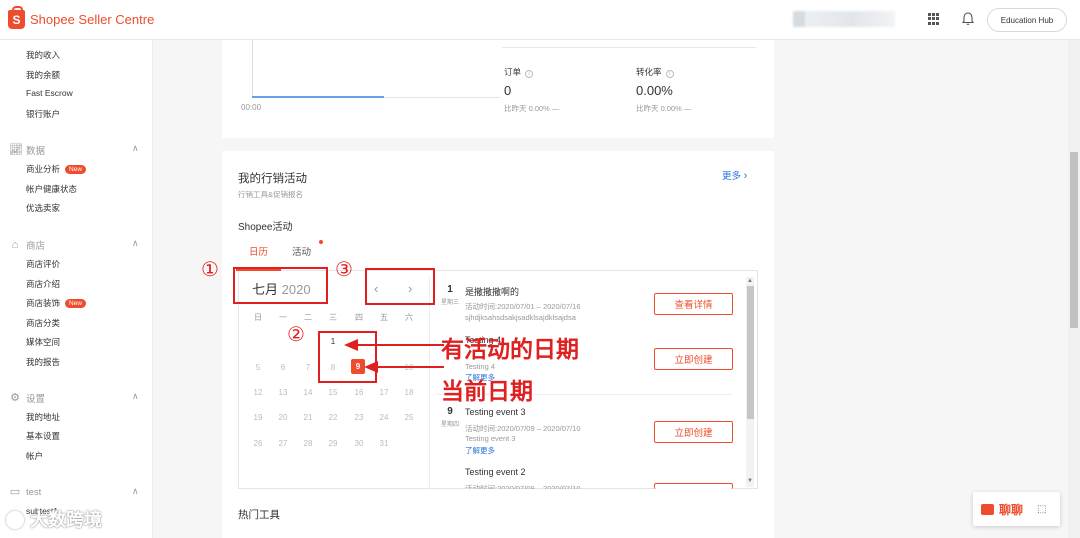 The image size is (1080, 538). I want to click on conversion-value: 0.00%, so click(654, 90).